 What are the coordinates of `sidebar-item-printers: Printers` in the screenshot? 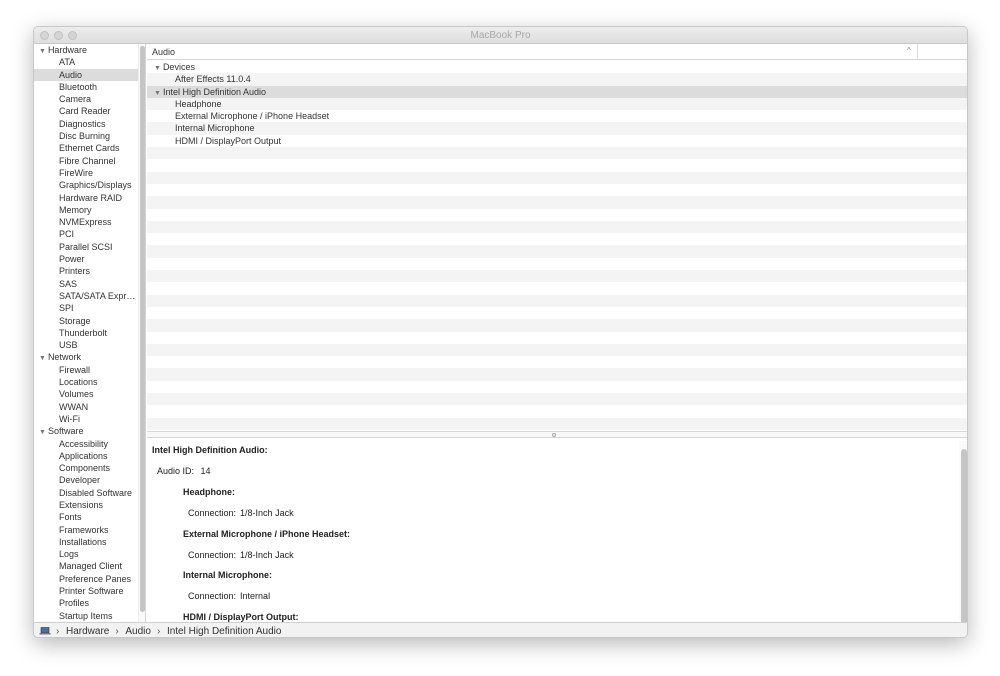 It's located at (89, 271).